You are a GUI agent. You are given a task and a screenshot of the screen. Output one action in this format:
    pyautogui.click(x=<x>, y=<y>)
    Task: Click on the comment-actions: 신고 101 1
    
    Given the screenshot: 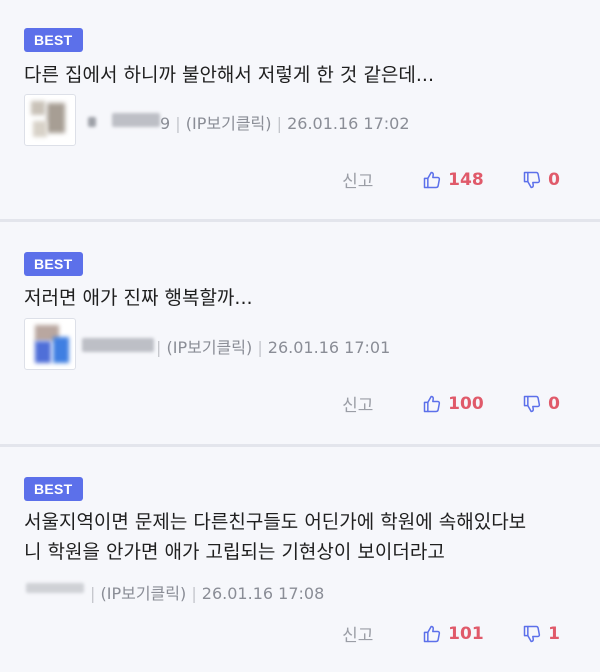 What is the action you would take?
    pyautogui.click(x=451, y=634)
    